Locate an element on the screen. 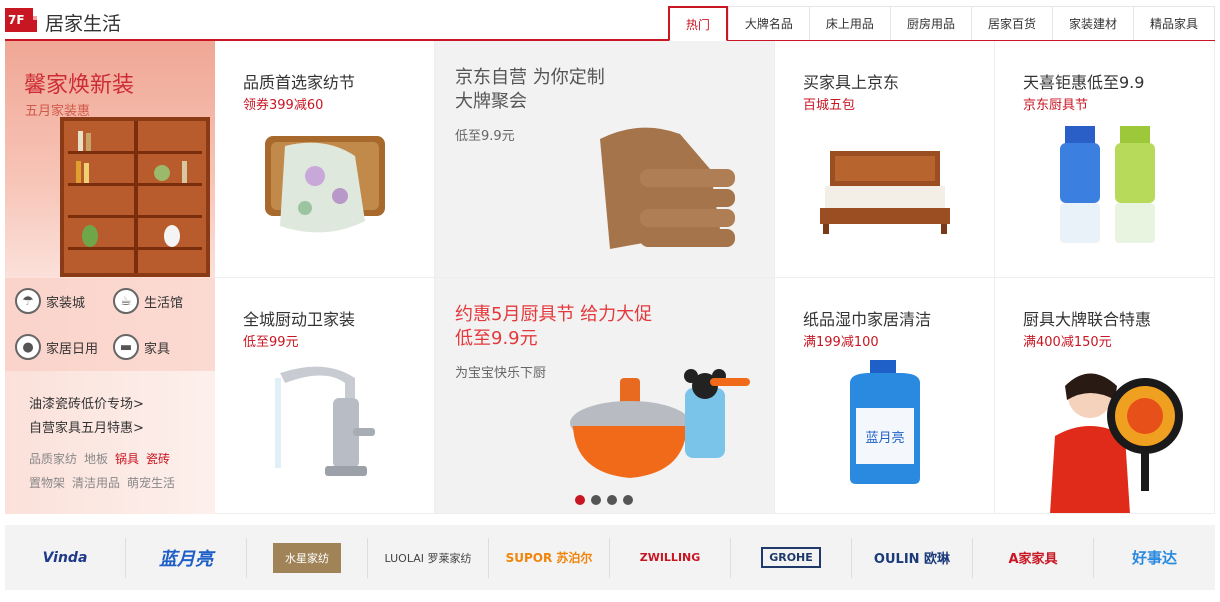  promo-card-towels: 京东自营 为你定制 大牌聚会 低至9.9元 is located at coordinates (605, 159).